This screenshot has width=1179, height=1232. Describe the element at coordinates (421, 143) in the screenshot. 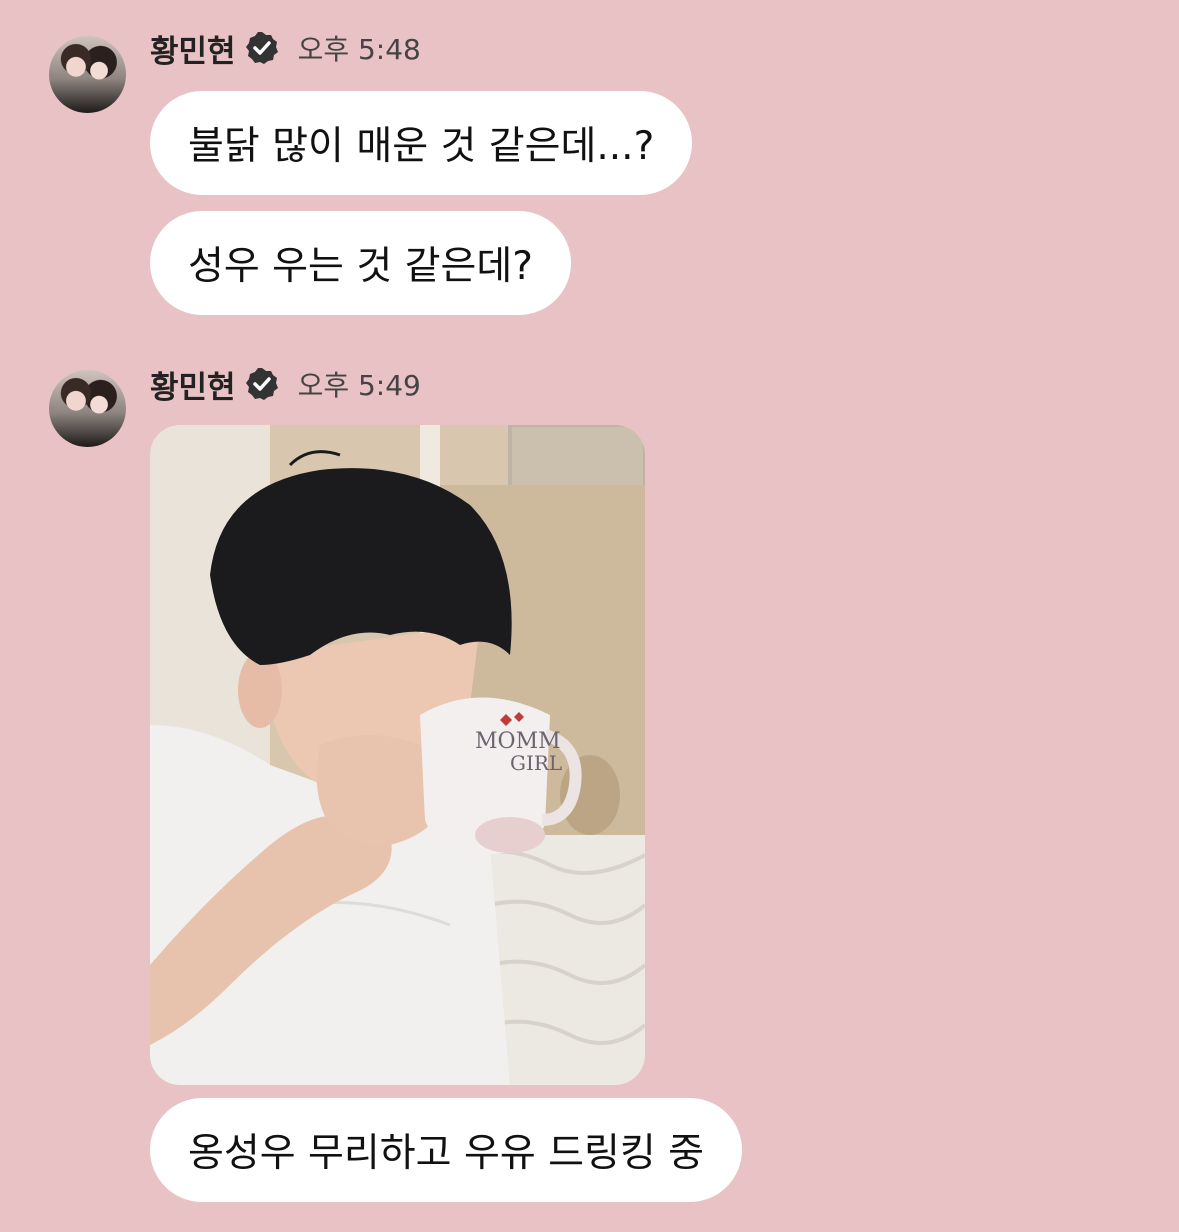

I see `message-bubble: 불닭 많이 매운 것 같은데...?` at that location.